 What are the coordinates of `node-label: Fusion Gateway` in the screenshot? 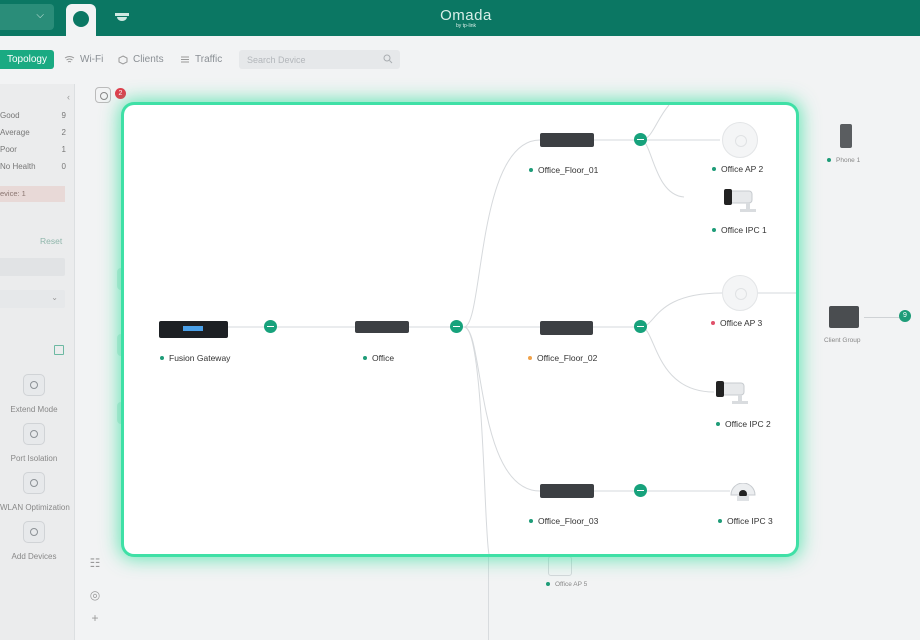 It's located at (200, 358).